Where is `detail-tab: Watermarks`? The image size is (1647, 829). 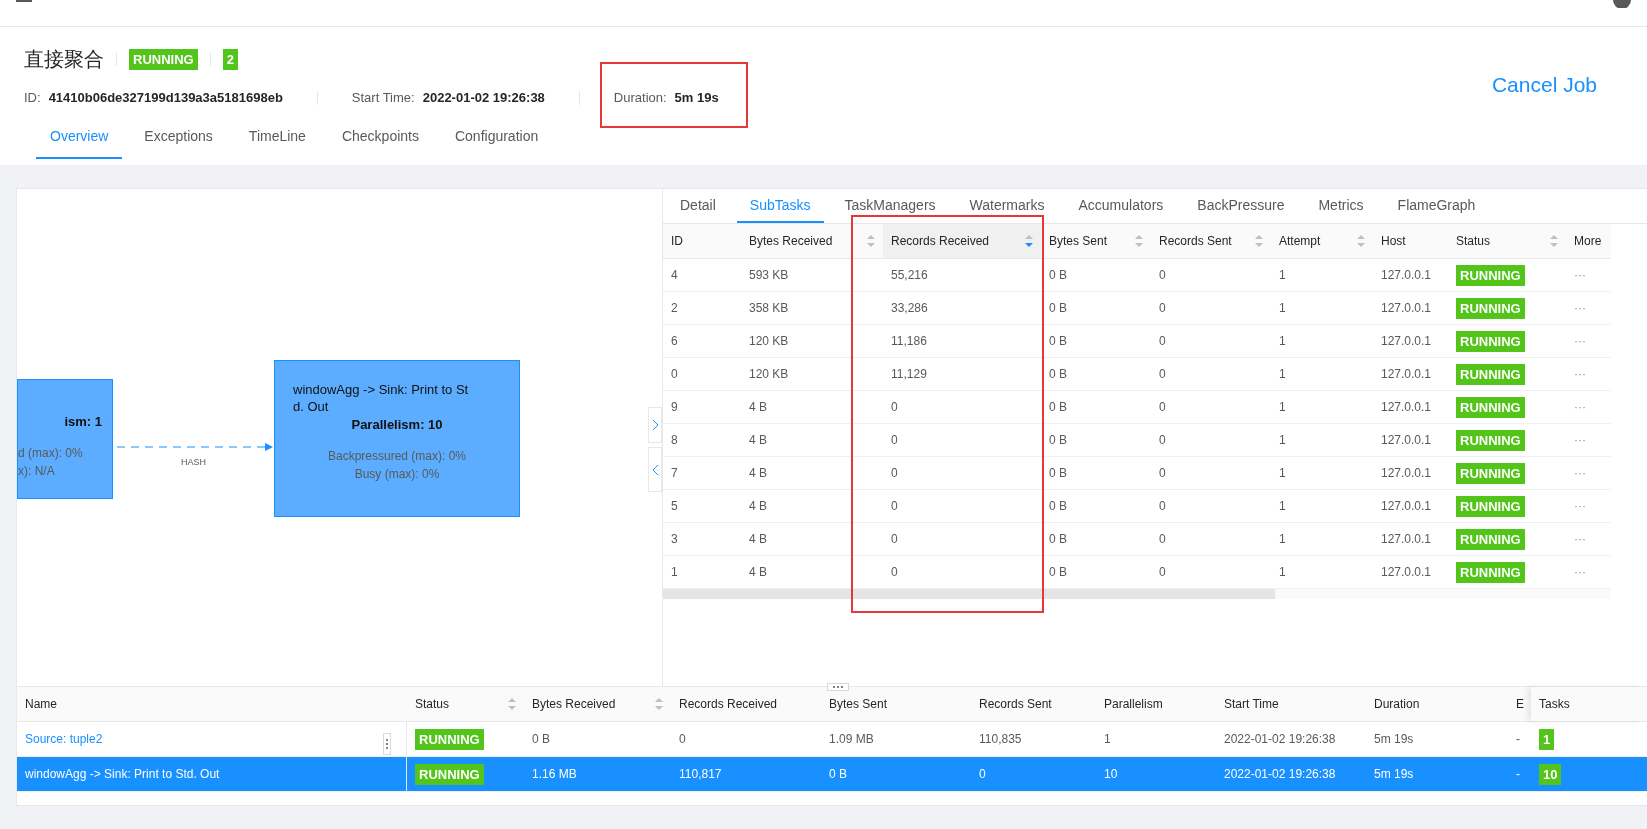 detail-tab: Watermarks is located at coordinates (1007, 206).